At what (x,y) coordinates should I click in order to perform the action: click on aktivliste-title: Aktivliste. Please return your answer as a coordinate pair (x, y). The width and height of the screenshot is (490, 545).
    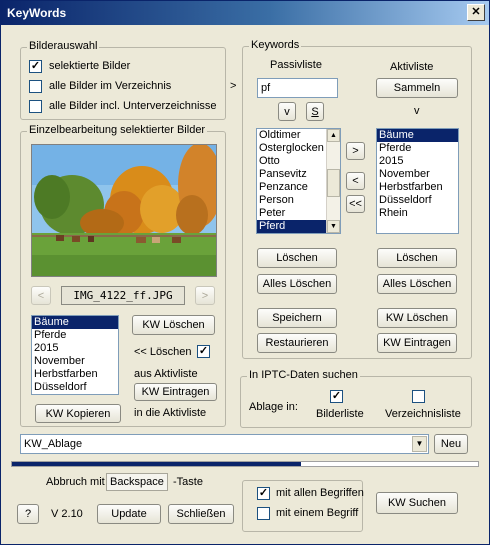
    Looking at the image, I should click on (412, 67).